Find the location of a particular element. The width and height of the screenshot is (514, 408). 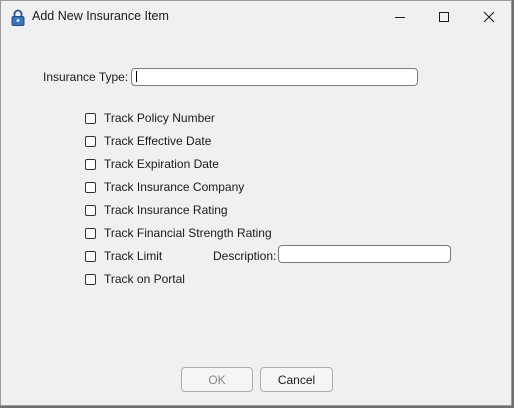

checkbox-track-policy-number: Track Policy Number is located at coordinates (150, 118).